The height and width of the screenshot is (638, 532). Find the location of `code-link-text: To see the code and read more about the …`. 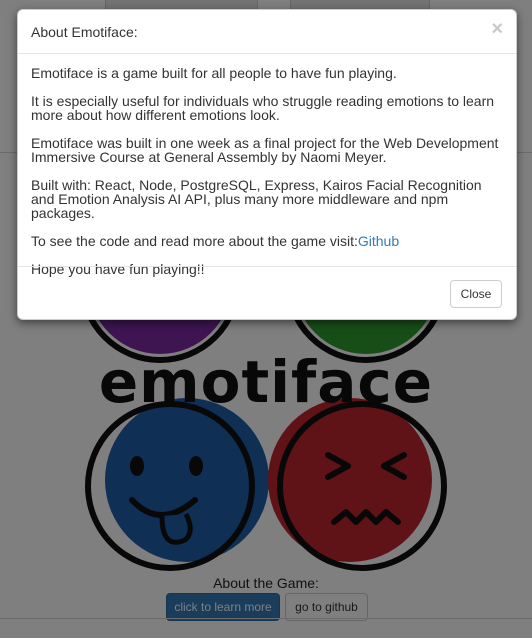

code-link-text: To see the code and read more about the … is located at coordinates (194, 241).